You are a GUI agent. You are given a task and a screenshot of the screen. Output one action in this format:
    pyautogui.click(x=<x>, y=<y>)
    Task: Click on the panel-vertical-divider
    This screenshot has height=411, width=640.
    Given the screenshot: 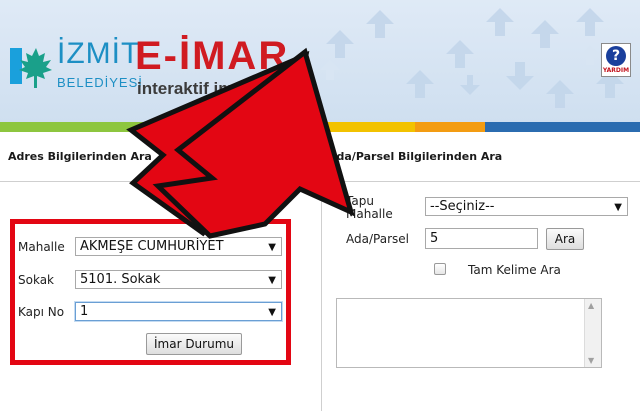 What is the action you would take?
    pyautogui.click(x=321, y=273)
    